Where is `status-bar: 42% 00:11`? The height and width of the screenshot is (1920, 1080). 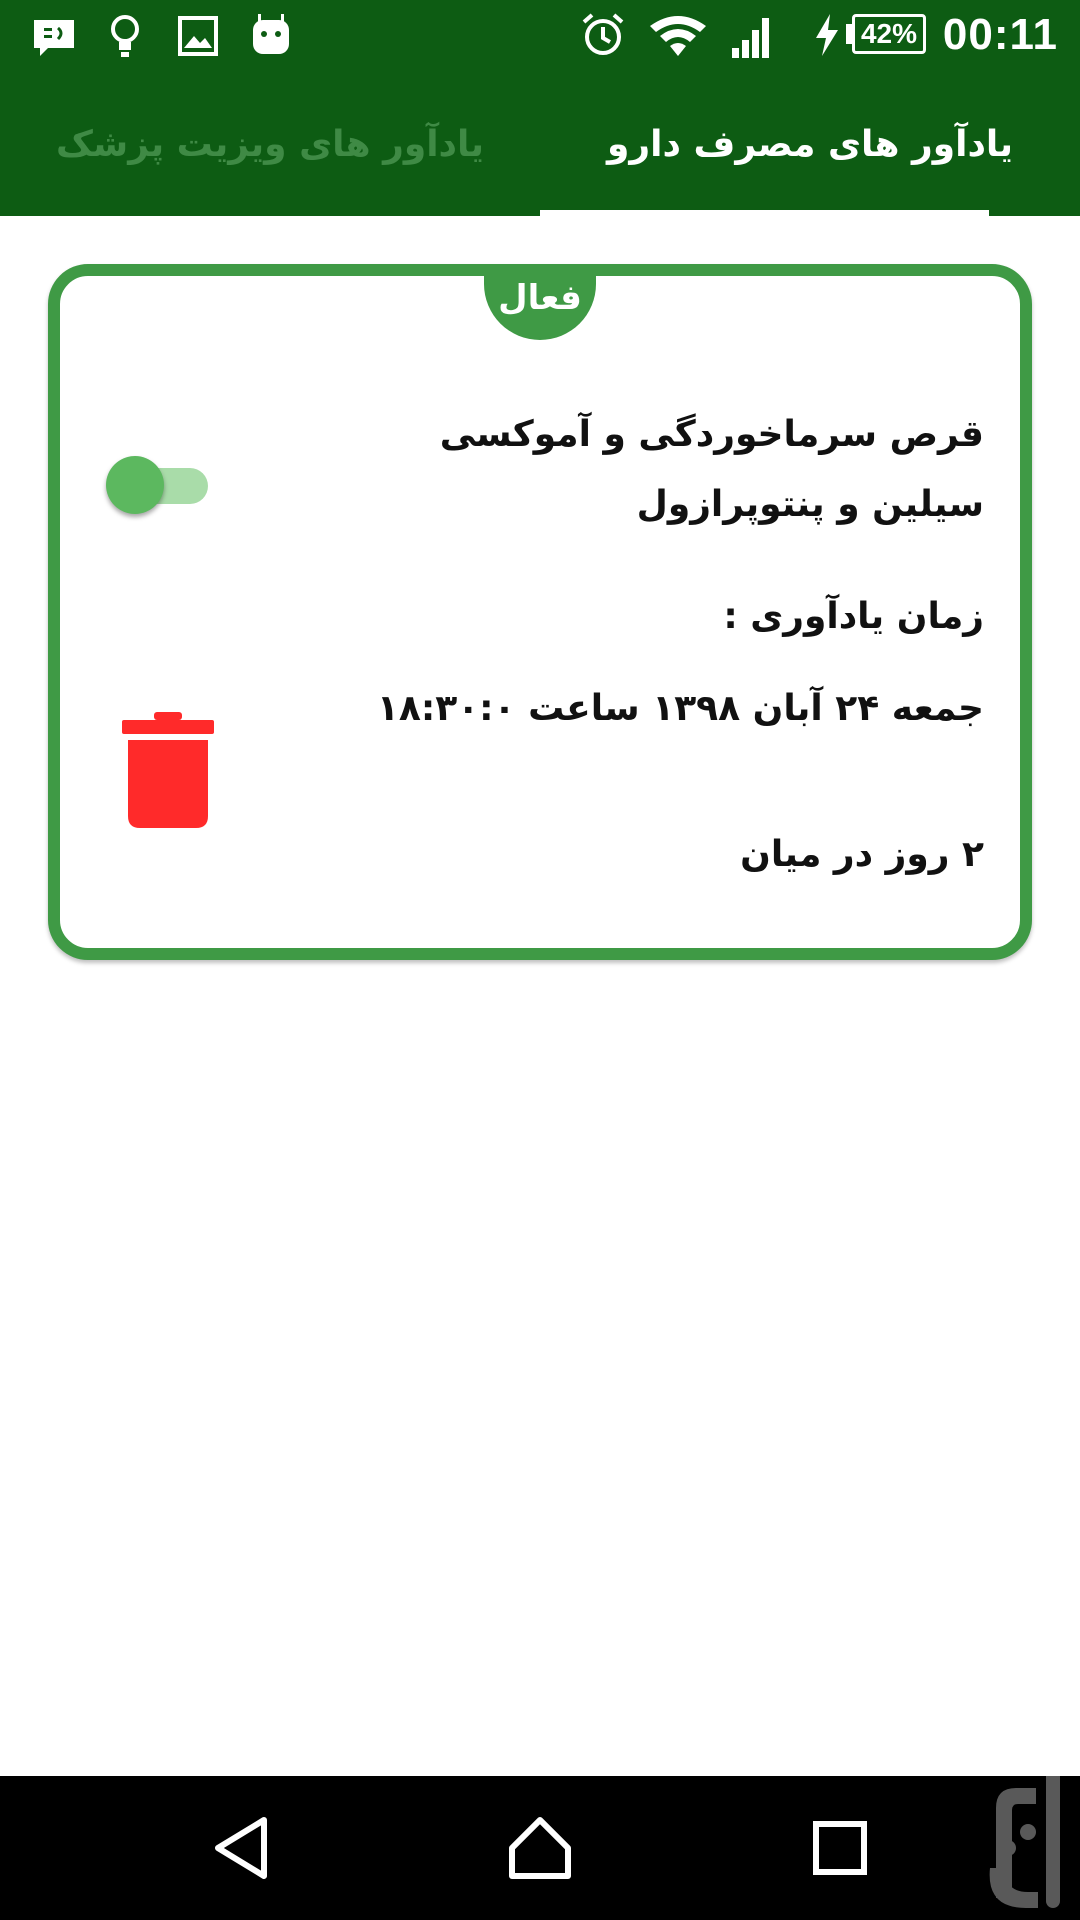
status-bar: 42% 00:11 is located at coordinates (540, 36).